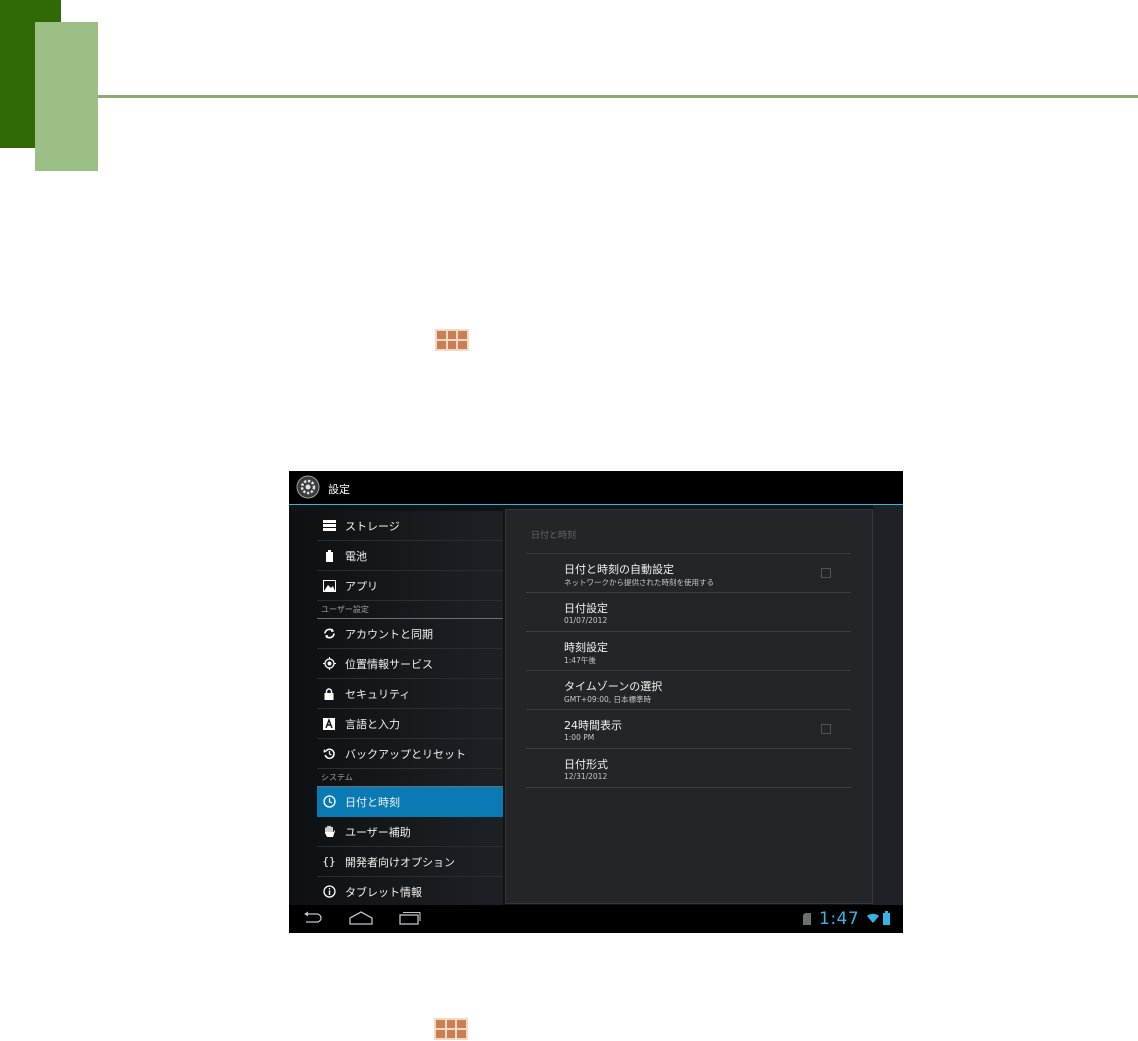 This screenshot has height=1041, width=1138. Describe the element at coordinates (329, 586) in the screenshot. I see `apps-icon` at that location.